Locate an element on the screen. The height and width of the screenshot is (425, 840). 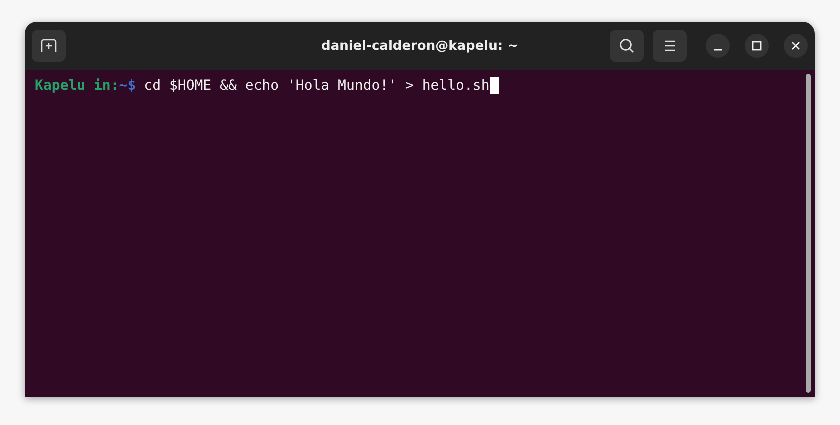
menu-button is located at coordinates (670, 46).